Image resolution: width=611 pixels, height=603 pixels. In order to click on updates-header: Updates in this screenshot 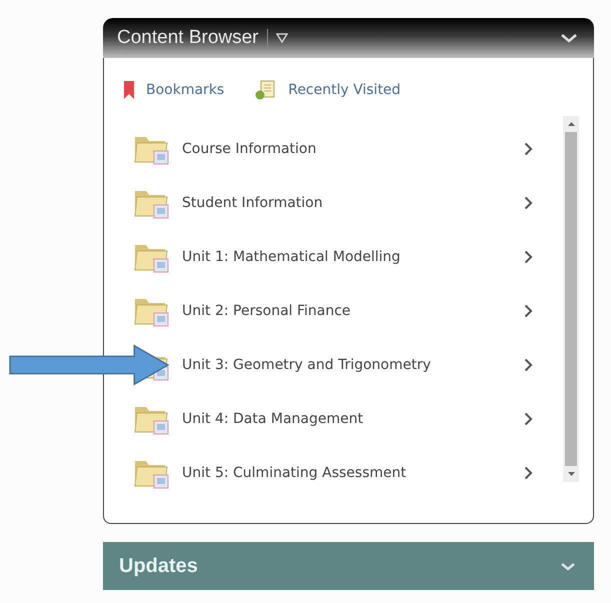, I will do `click(348, 566)`.